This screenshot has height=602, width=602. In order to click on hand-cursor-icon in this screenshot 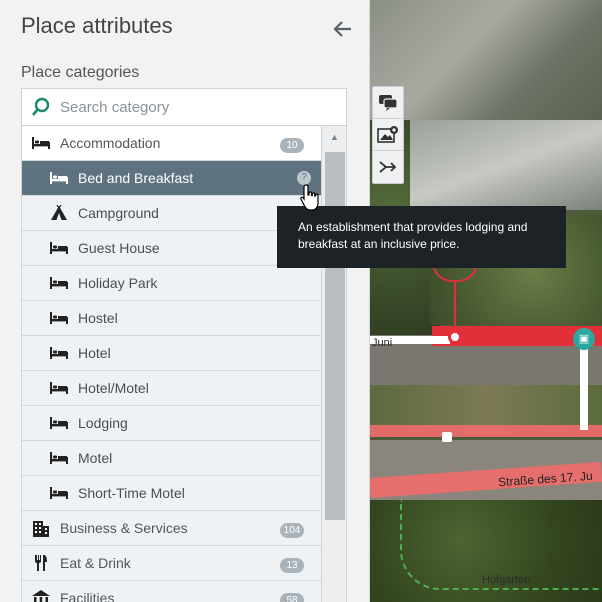, I will do `click(311, 200)`.